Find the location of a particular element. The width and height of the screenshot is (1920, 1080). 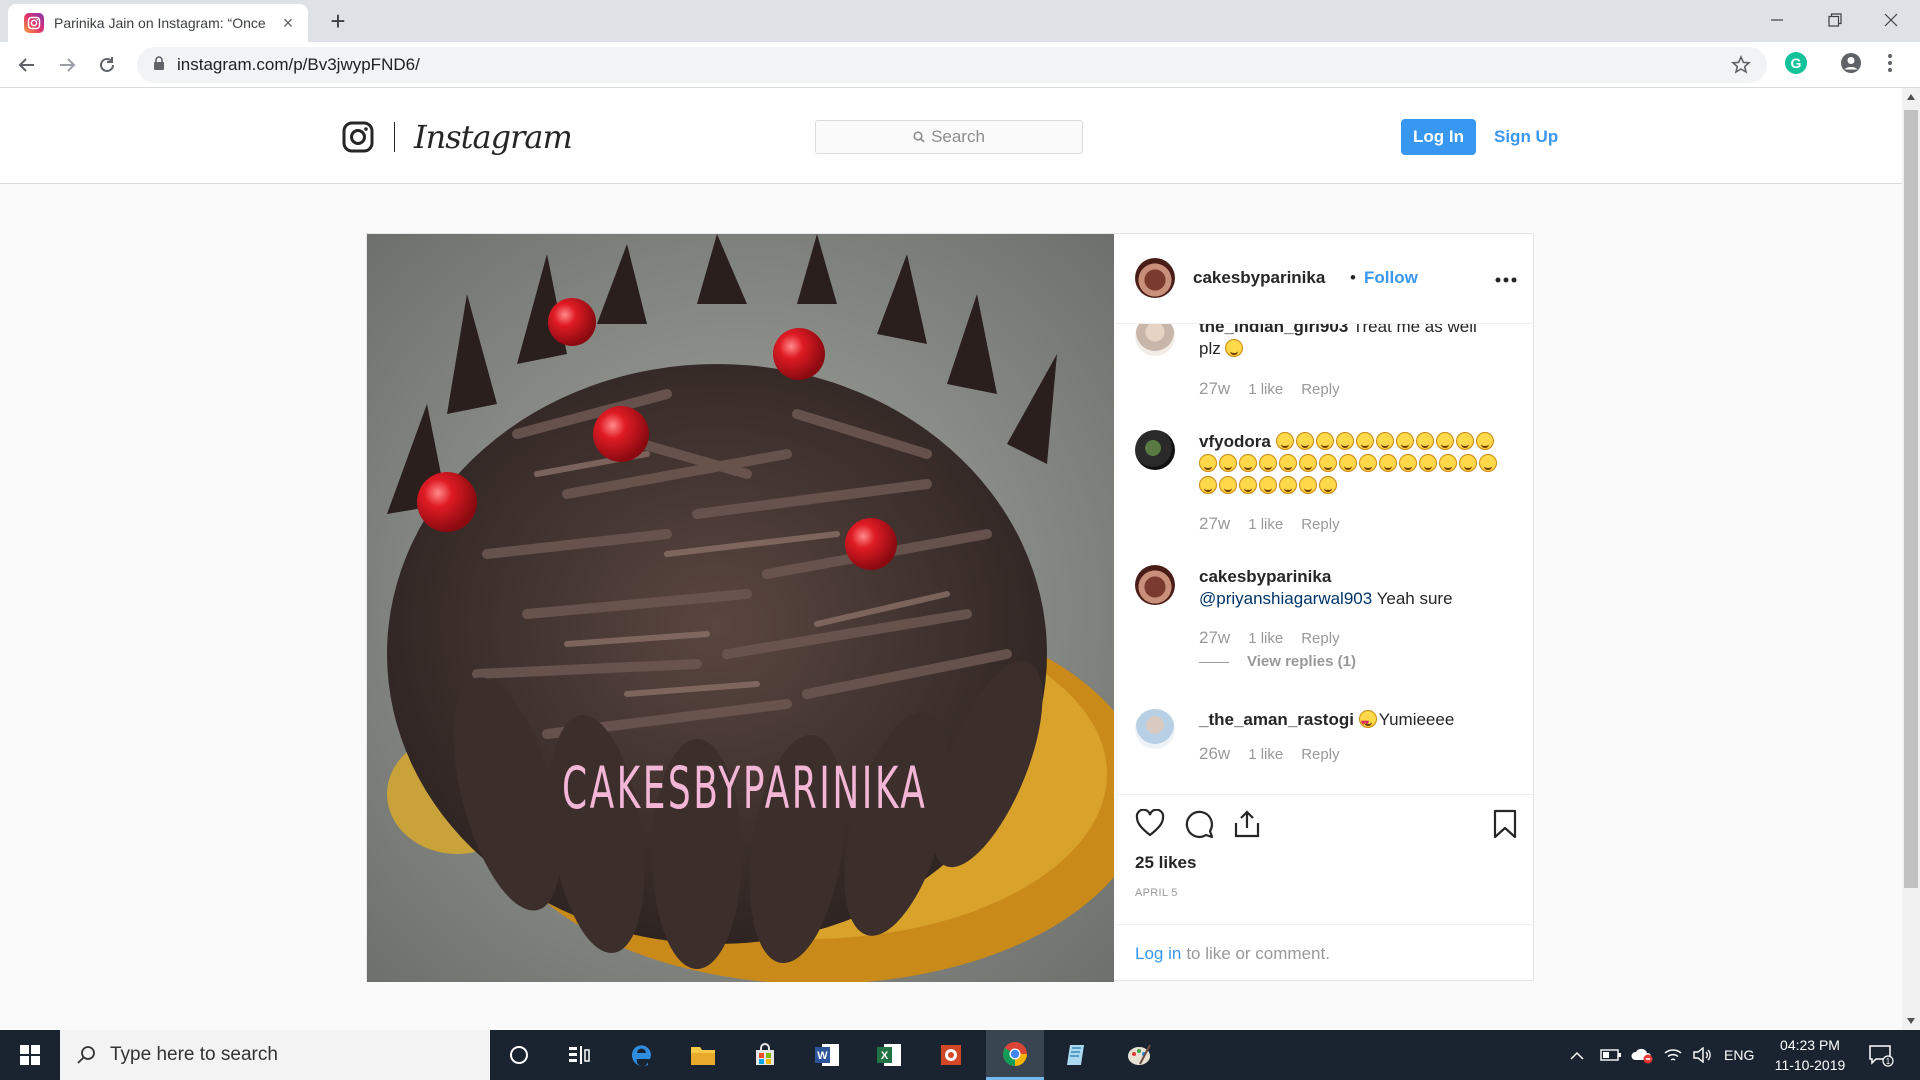

likes-count: 25 likes is located at coordinates (1165, 863).